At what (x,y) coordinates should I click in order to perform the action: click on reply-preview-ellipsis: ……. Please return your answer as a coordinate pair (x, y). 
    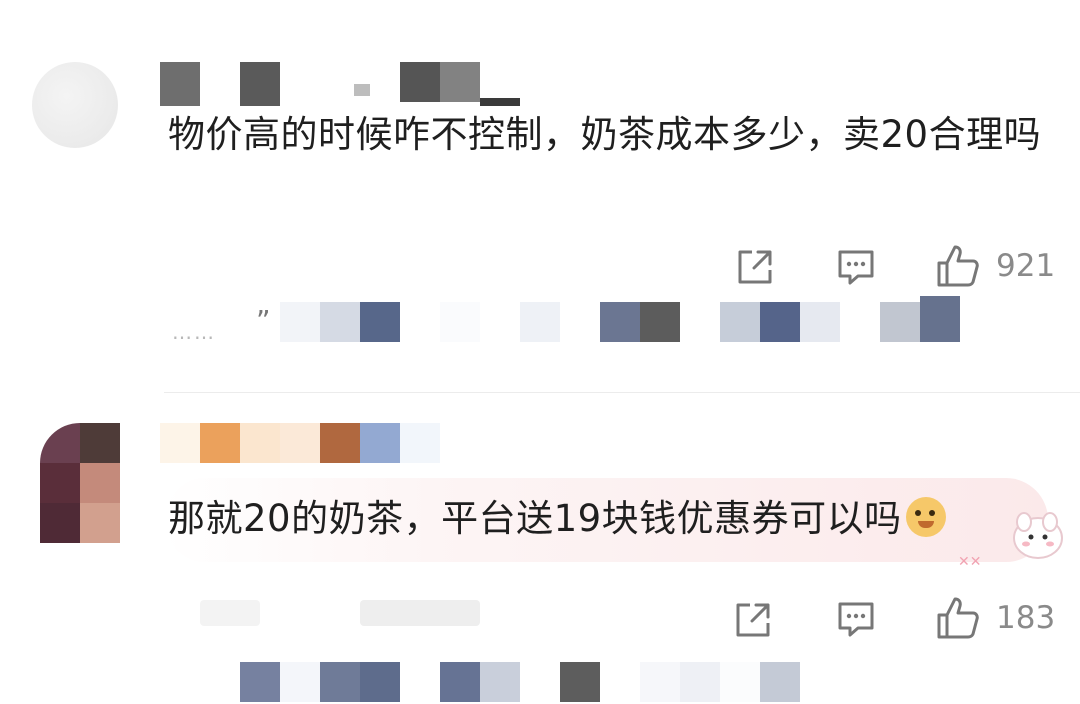
    Looking at the image, I should click on (194, 332).